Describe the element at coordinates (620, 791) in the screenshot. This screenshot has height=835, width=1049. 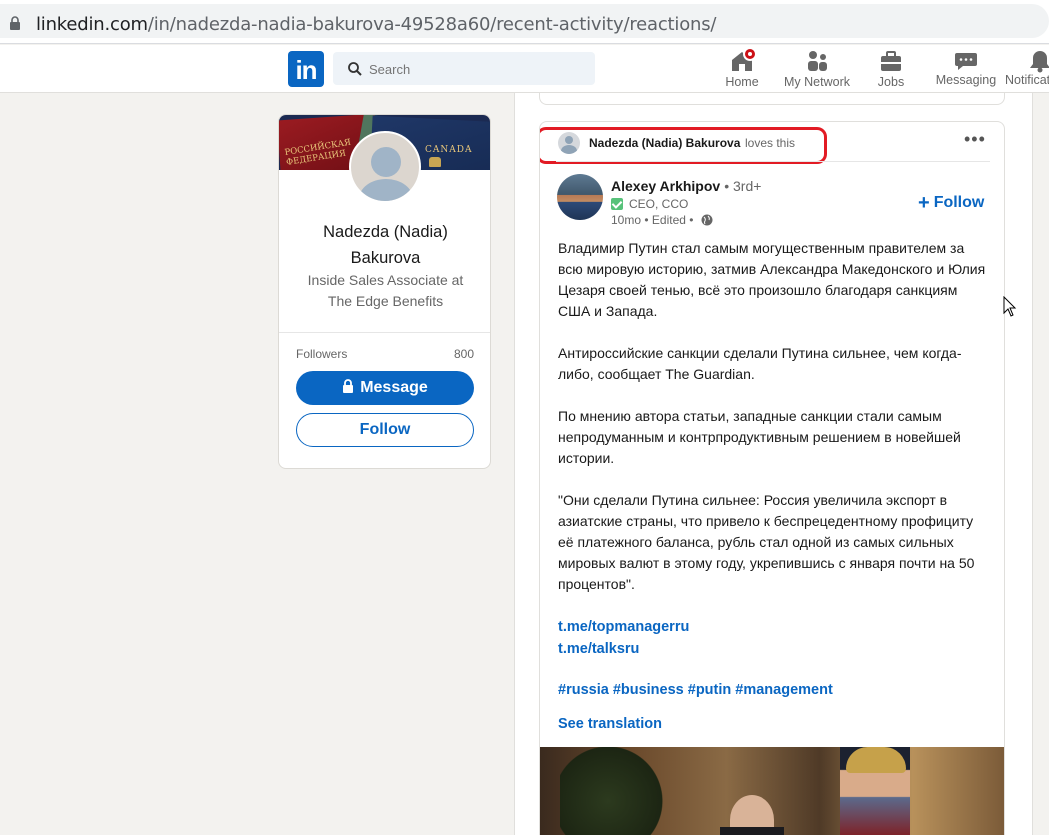
I see `image-tree` at that location.